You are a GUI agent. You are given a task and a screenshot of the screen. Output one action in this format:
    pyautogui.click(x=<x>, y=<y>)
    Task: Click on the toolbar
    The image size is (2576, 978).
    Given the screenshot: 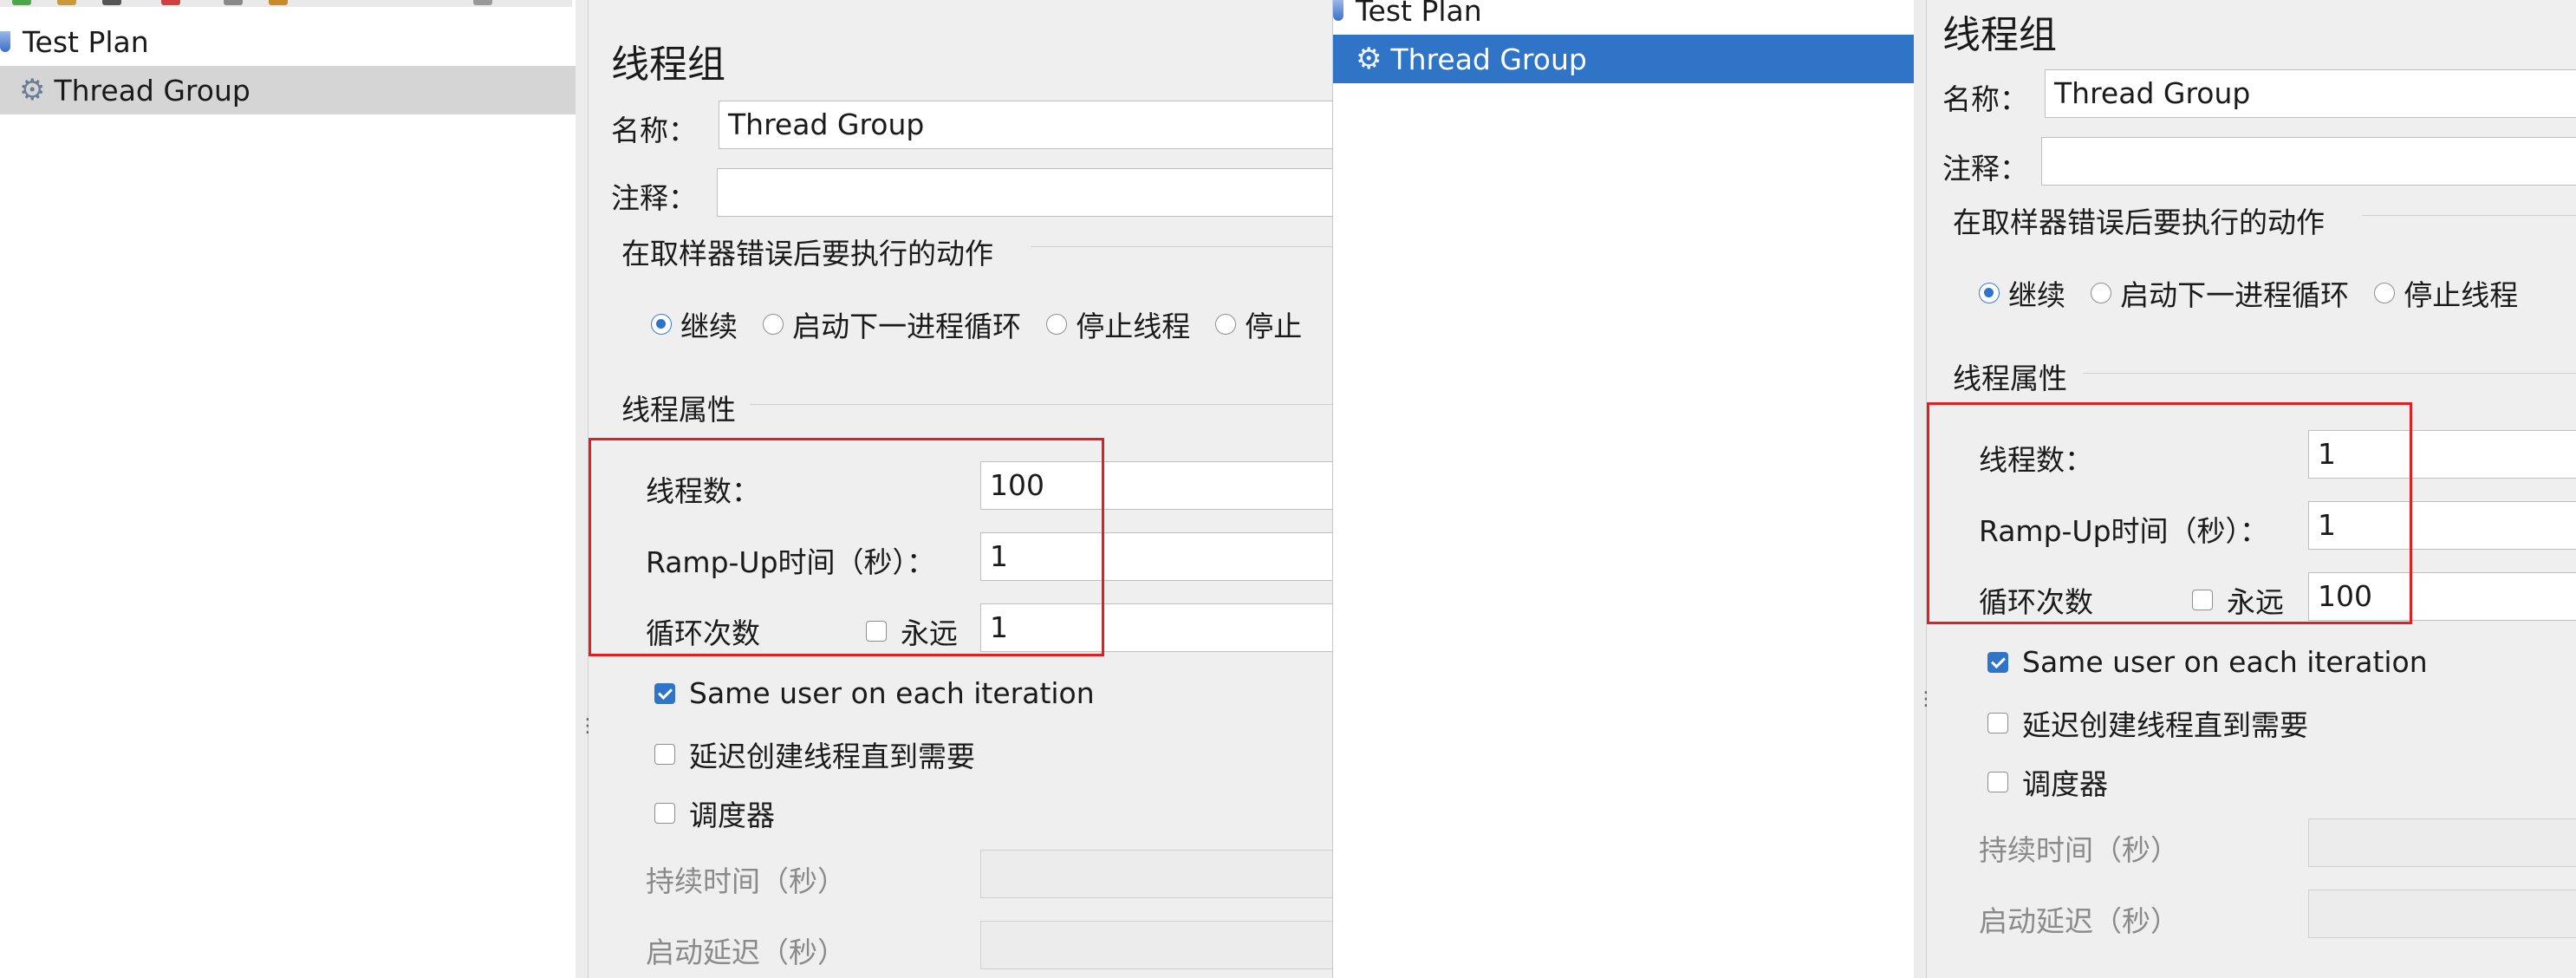 What is the action you would take?
    pyautogui.click(x=286, y=3)
    